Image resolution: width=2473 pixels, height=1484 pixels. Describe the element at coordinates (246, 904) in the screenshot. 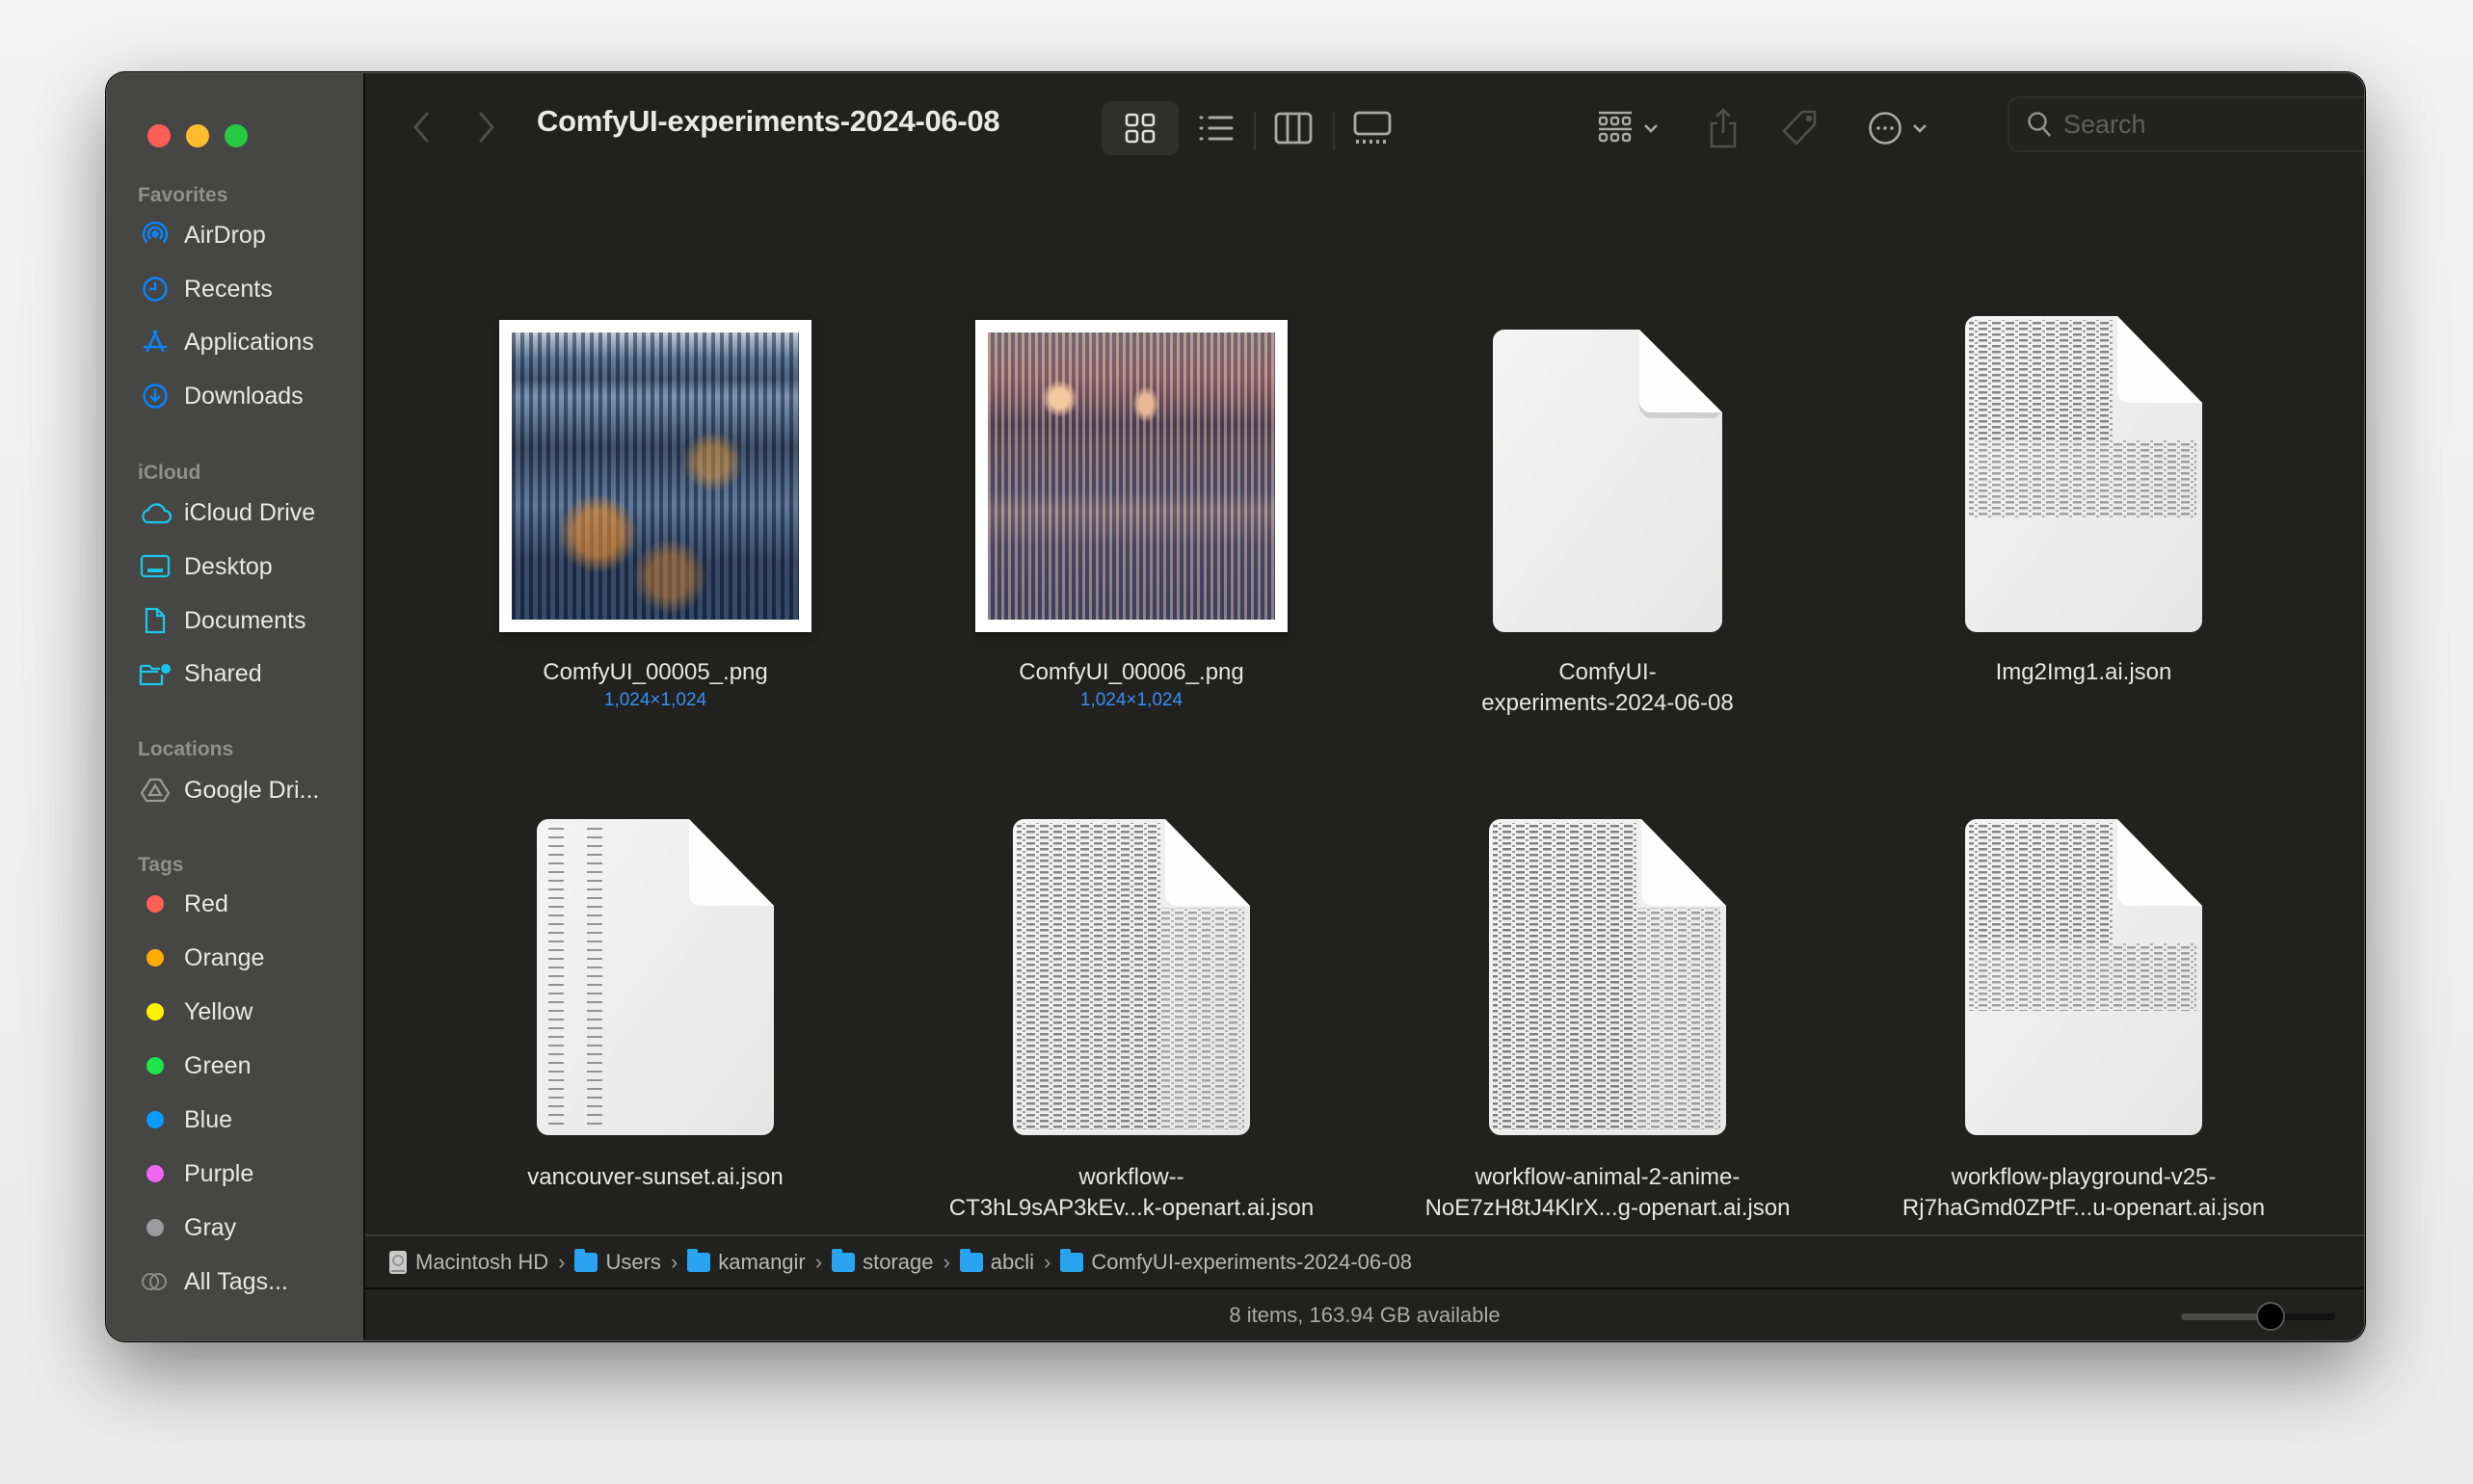

I see `sidebar-item-tag-red: Red` at that location.